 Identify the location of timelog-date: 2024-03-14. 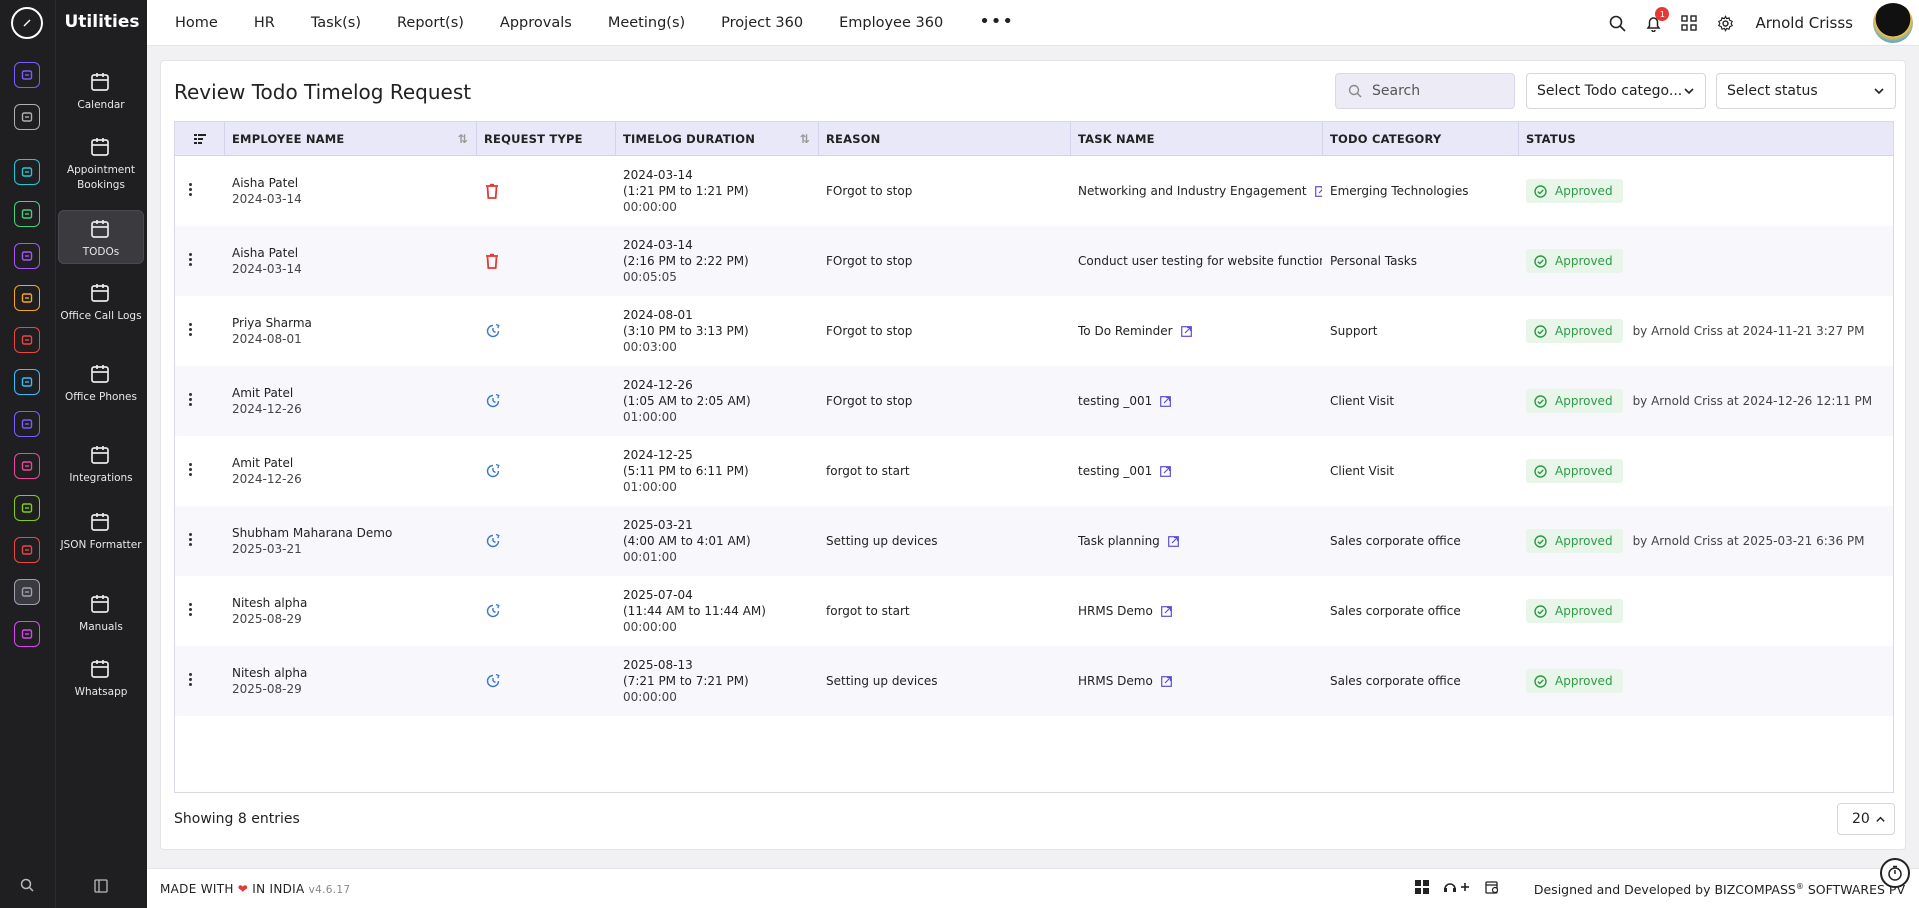
(658, 245).